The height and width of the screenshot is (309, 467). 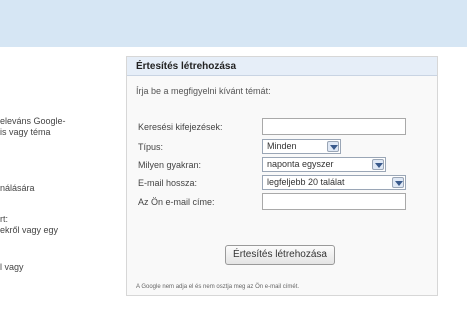 I want to click on panel-title: Értesítés létrehozása, so click(x=186, y=66).